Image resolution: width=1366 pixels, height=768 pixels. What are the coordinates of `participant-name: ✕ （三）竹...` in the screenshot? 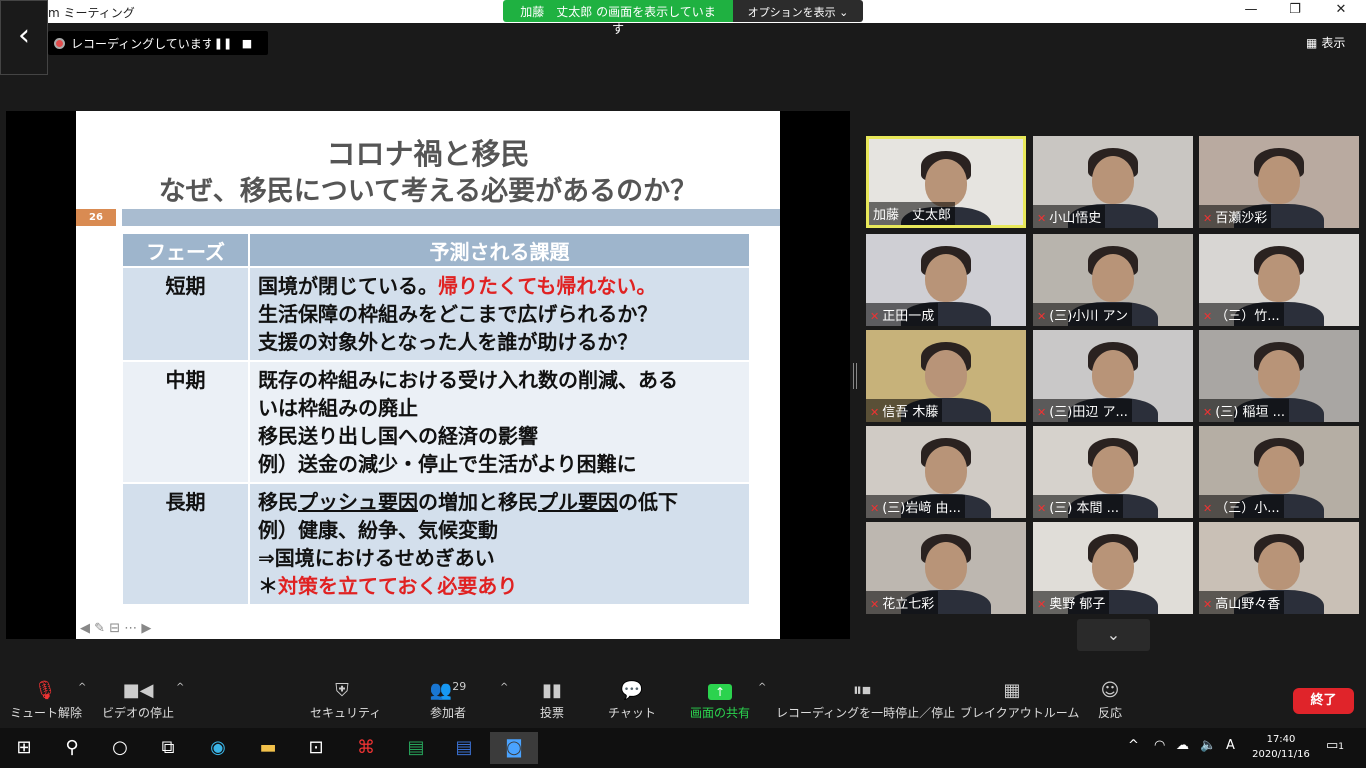 It's located at (1241, 314).